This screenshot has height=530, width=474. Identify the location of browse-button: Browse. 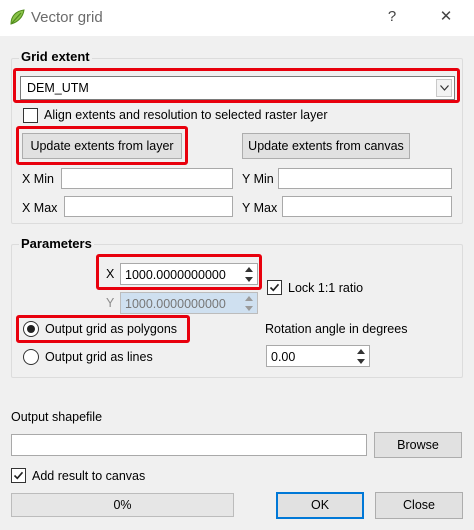
(418, 445).